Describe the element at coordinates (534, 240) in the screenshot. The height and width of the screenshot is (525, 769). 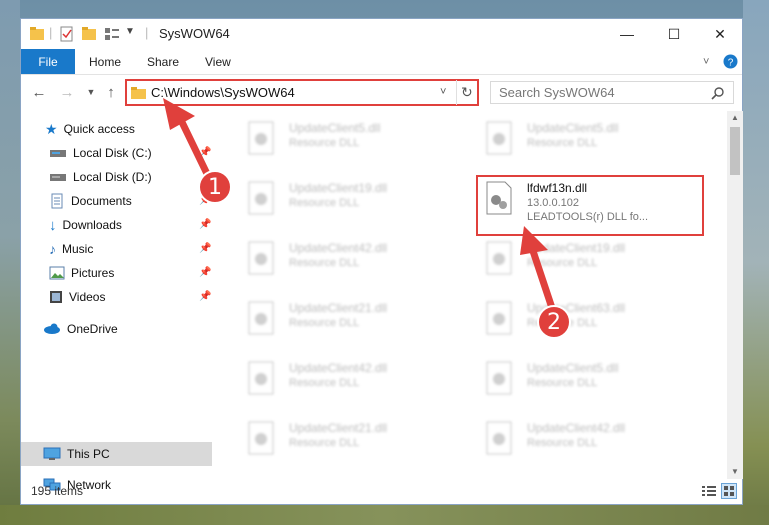
I see `arrow-2-head` at that location.